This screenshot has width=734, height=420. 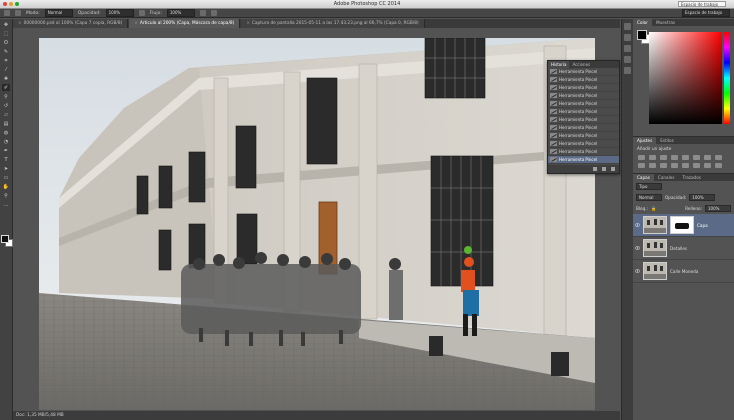 What do you see at coordinates (141, 13) in the screenshot?
I see `pressure-opacity-icon` at bounding box center [141, 13].